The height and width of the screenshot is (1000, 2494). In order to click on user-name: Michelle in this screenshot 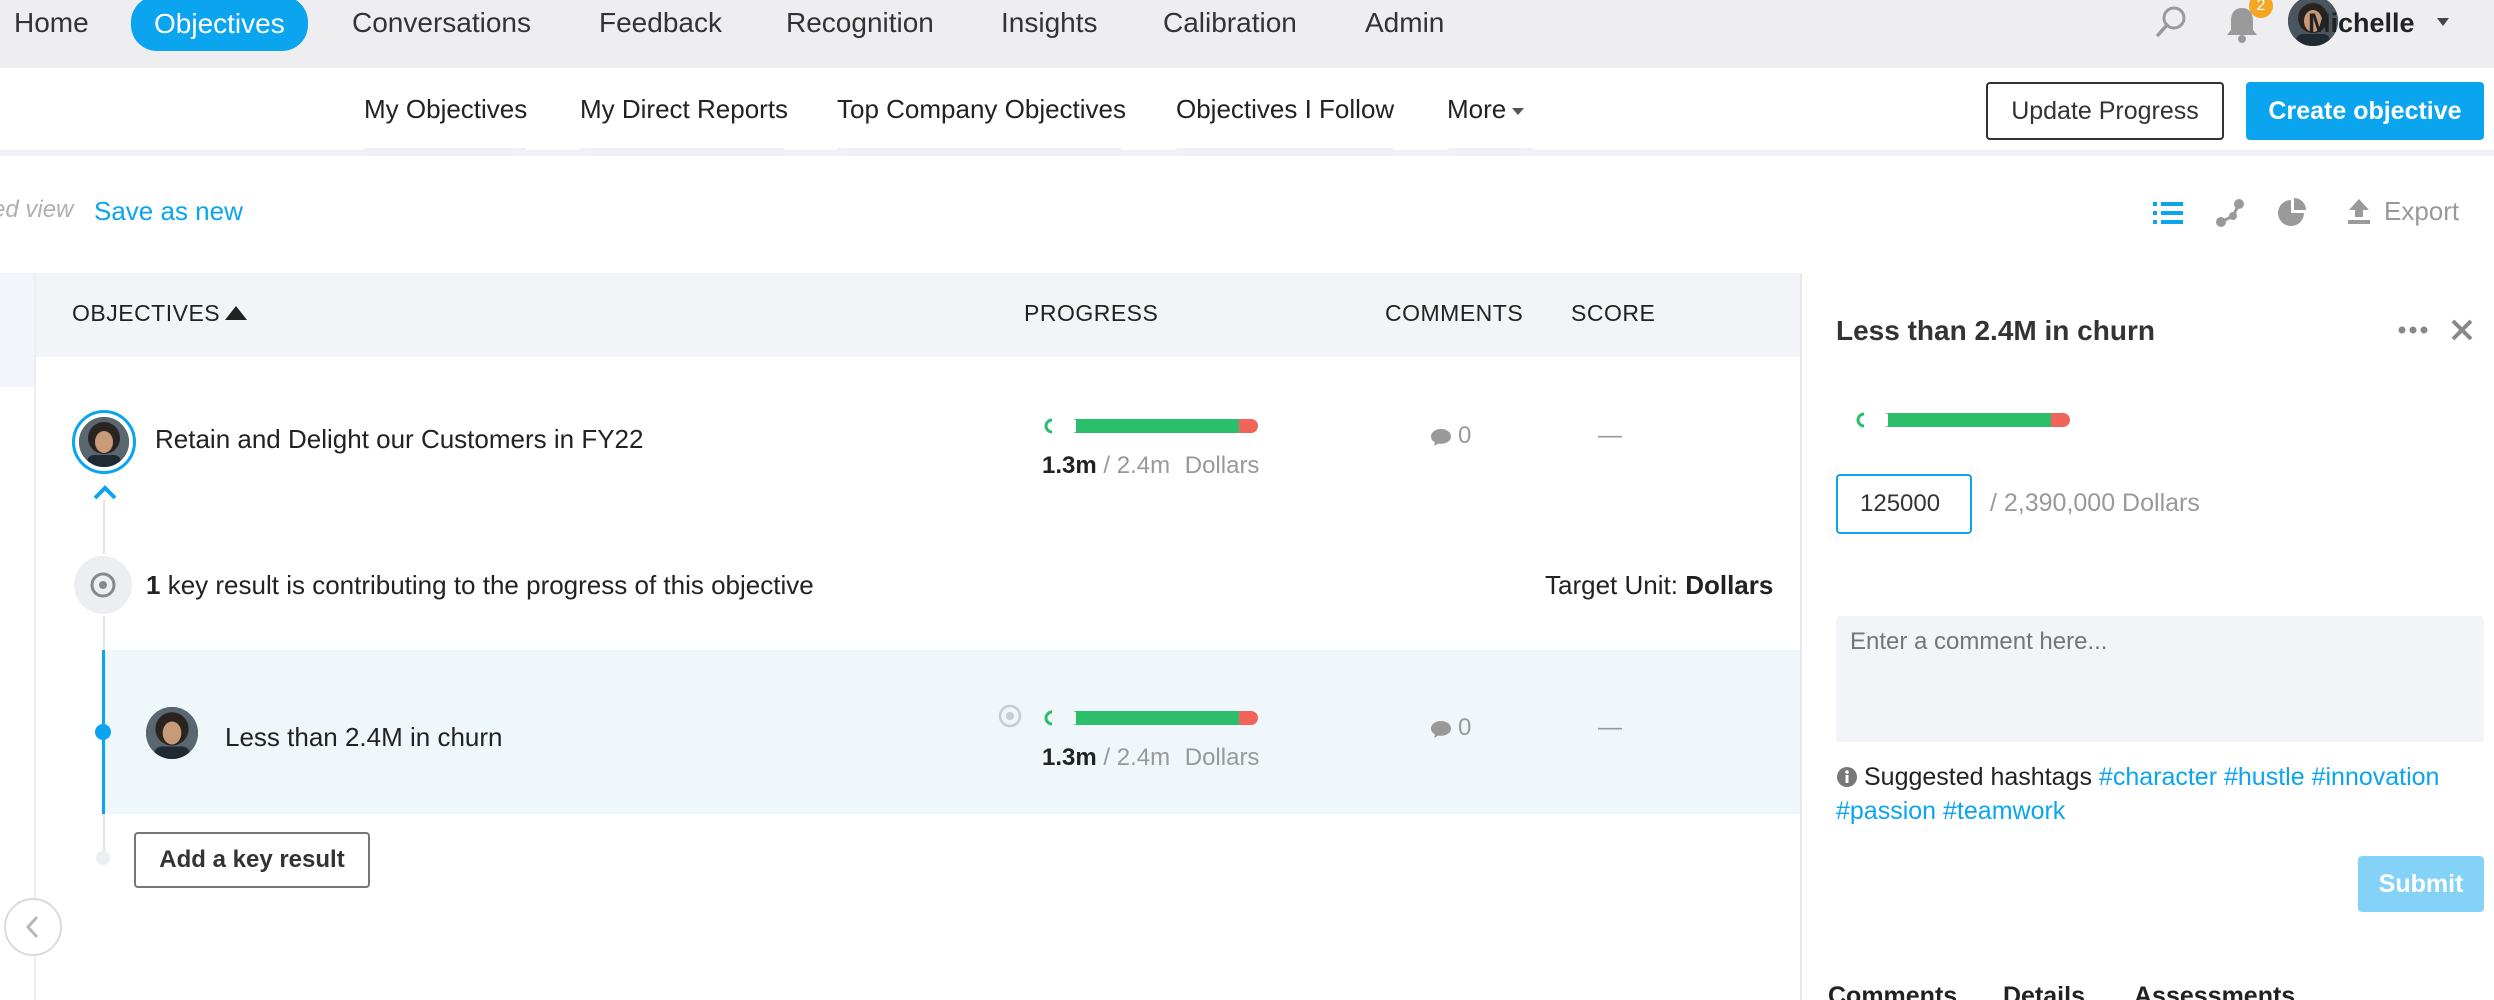, I will do `click(2361, 23)`.